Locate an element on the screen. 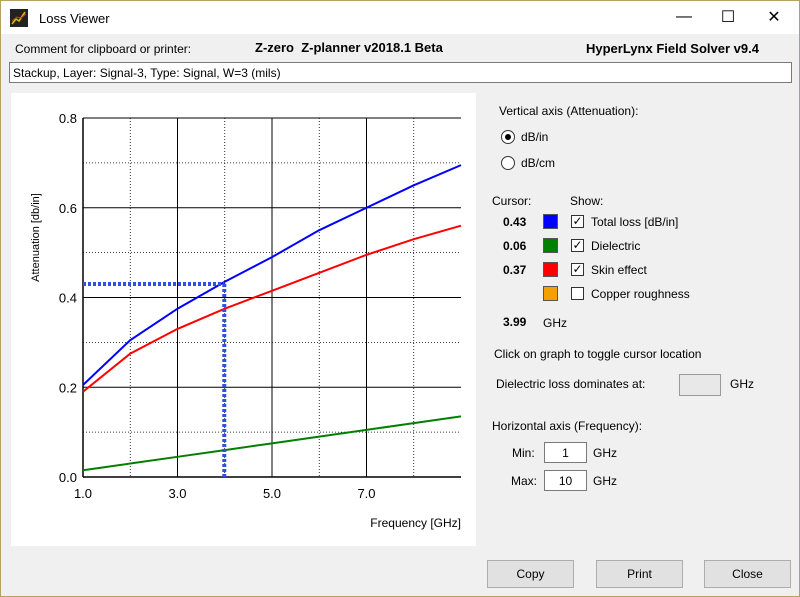  x-tick-label: 1.0 is located at coordinates (83, 493).